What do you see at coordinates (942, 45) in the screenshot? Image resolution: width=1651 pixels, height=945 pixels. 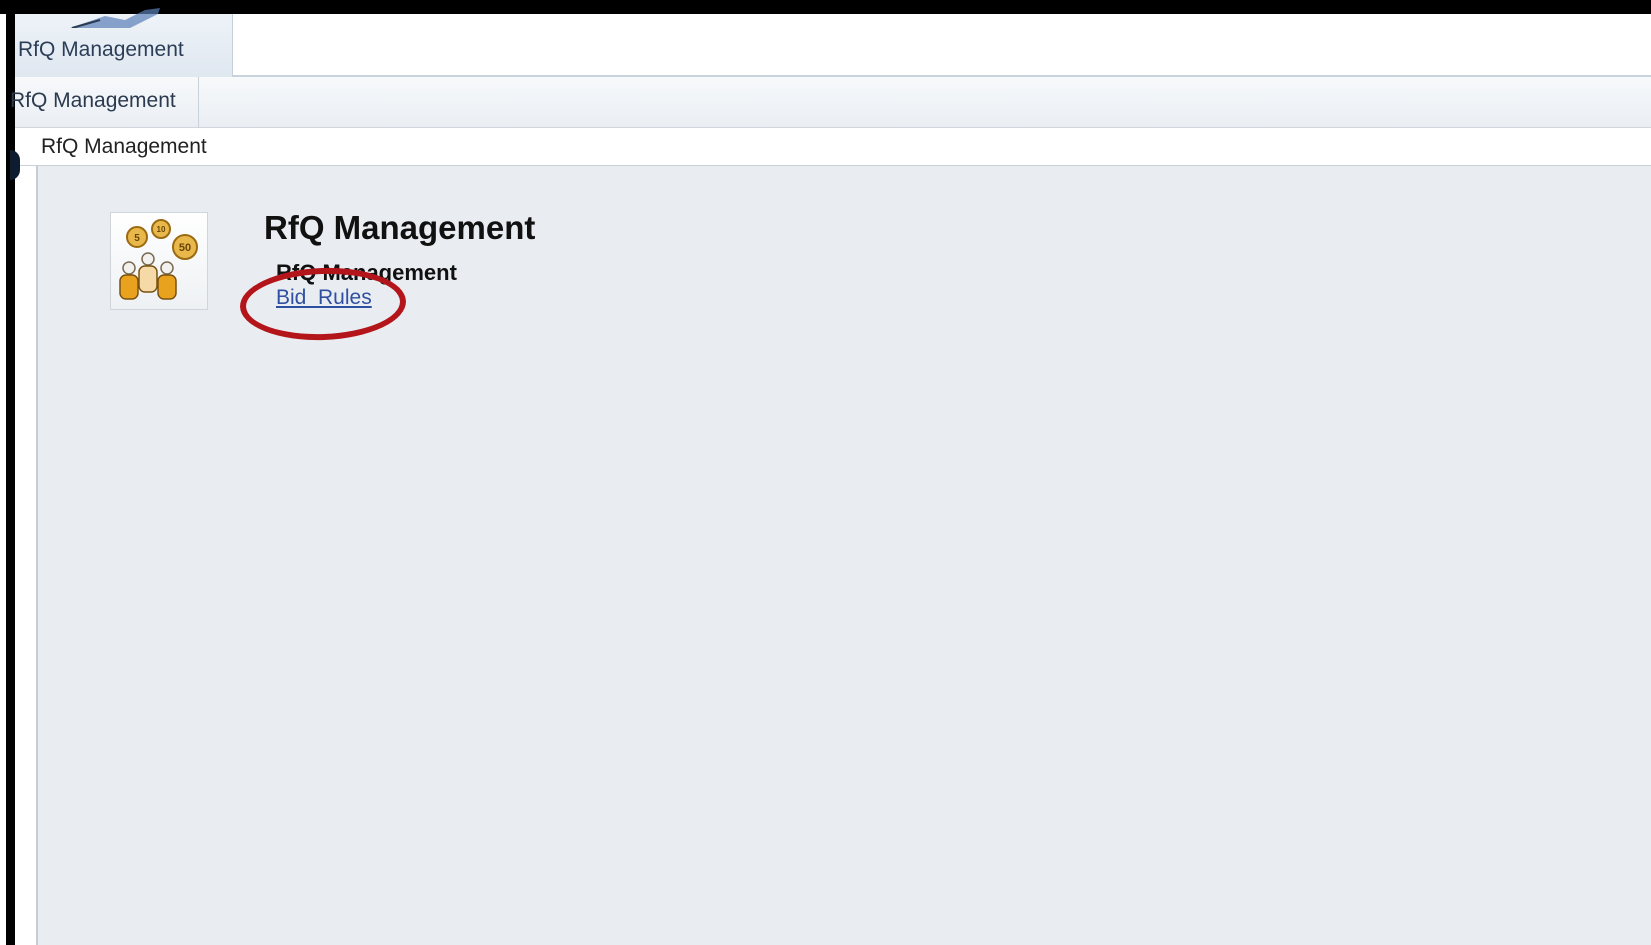 I see `tab-strip-empty` at bounding box center [942, 45].